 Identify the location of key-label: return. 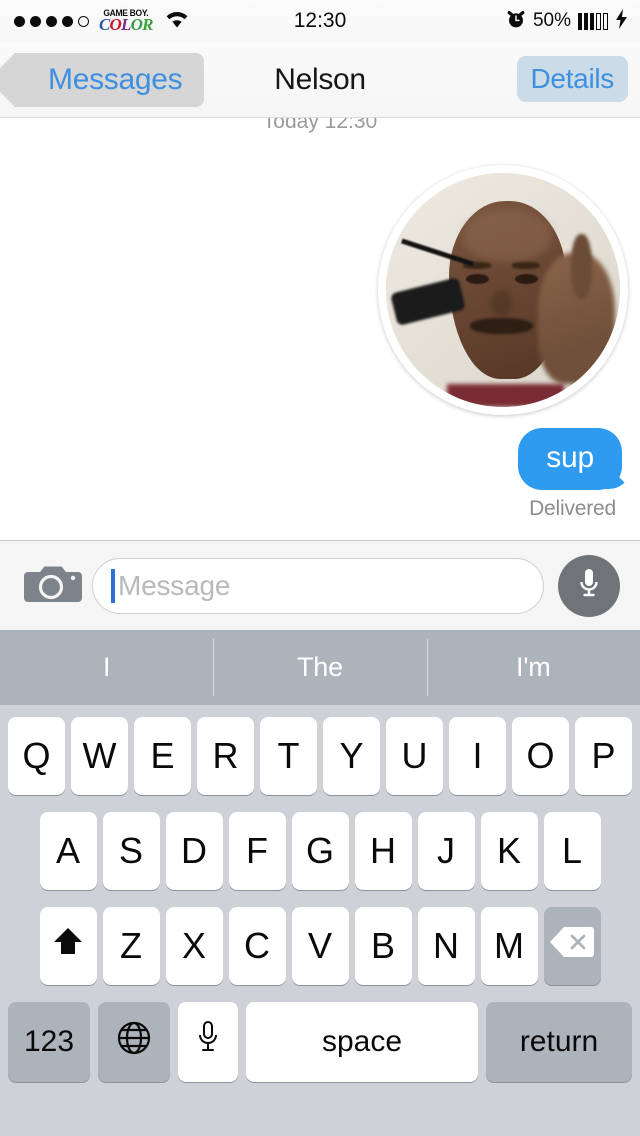
(559, 1041).